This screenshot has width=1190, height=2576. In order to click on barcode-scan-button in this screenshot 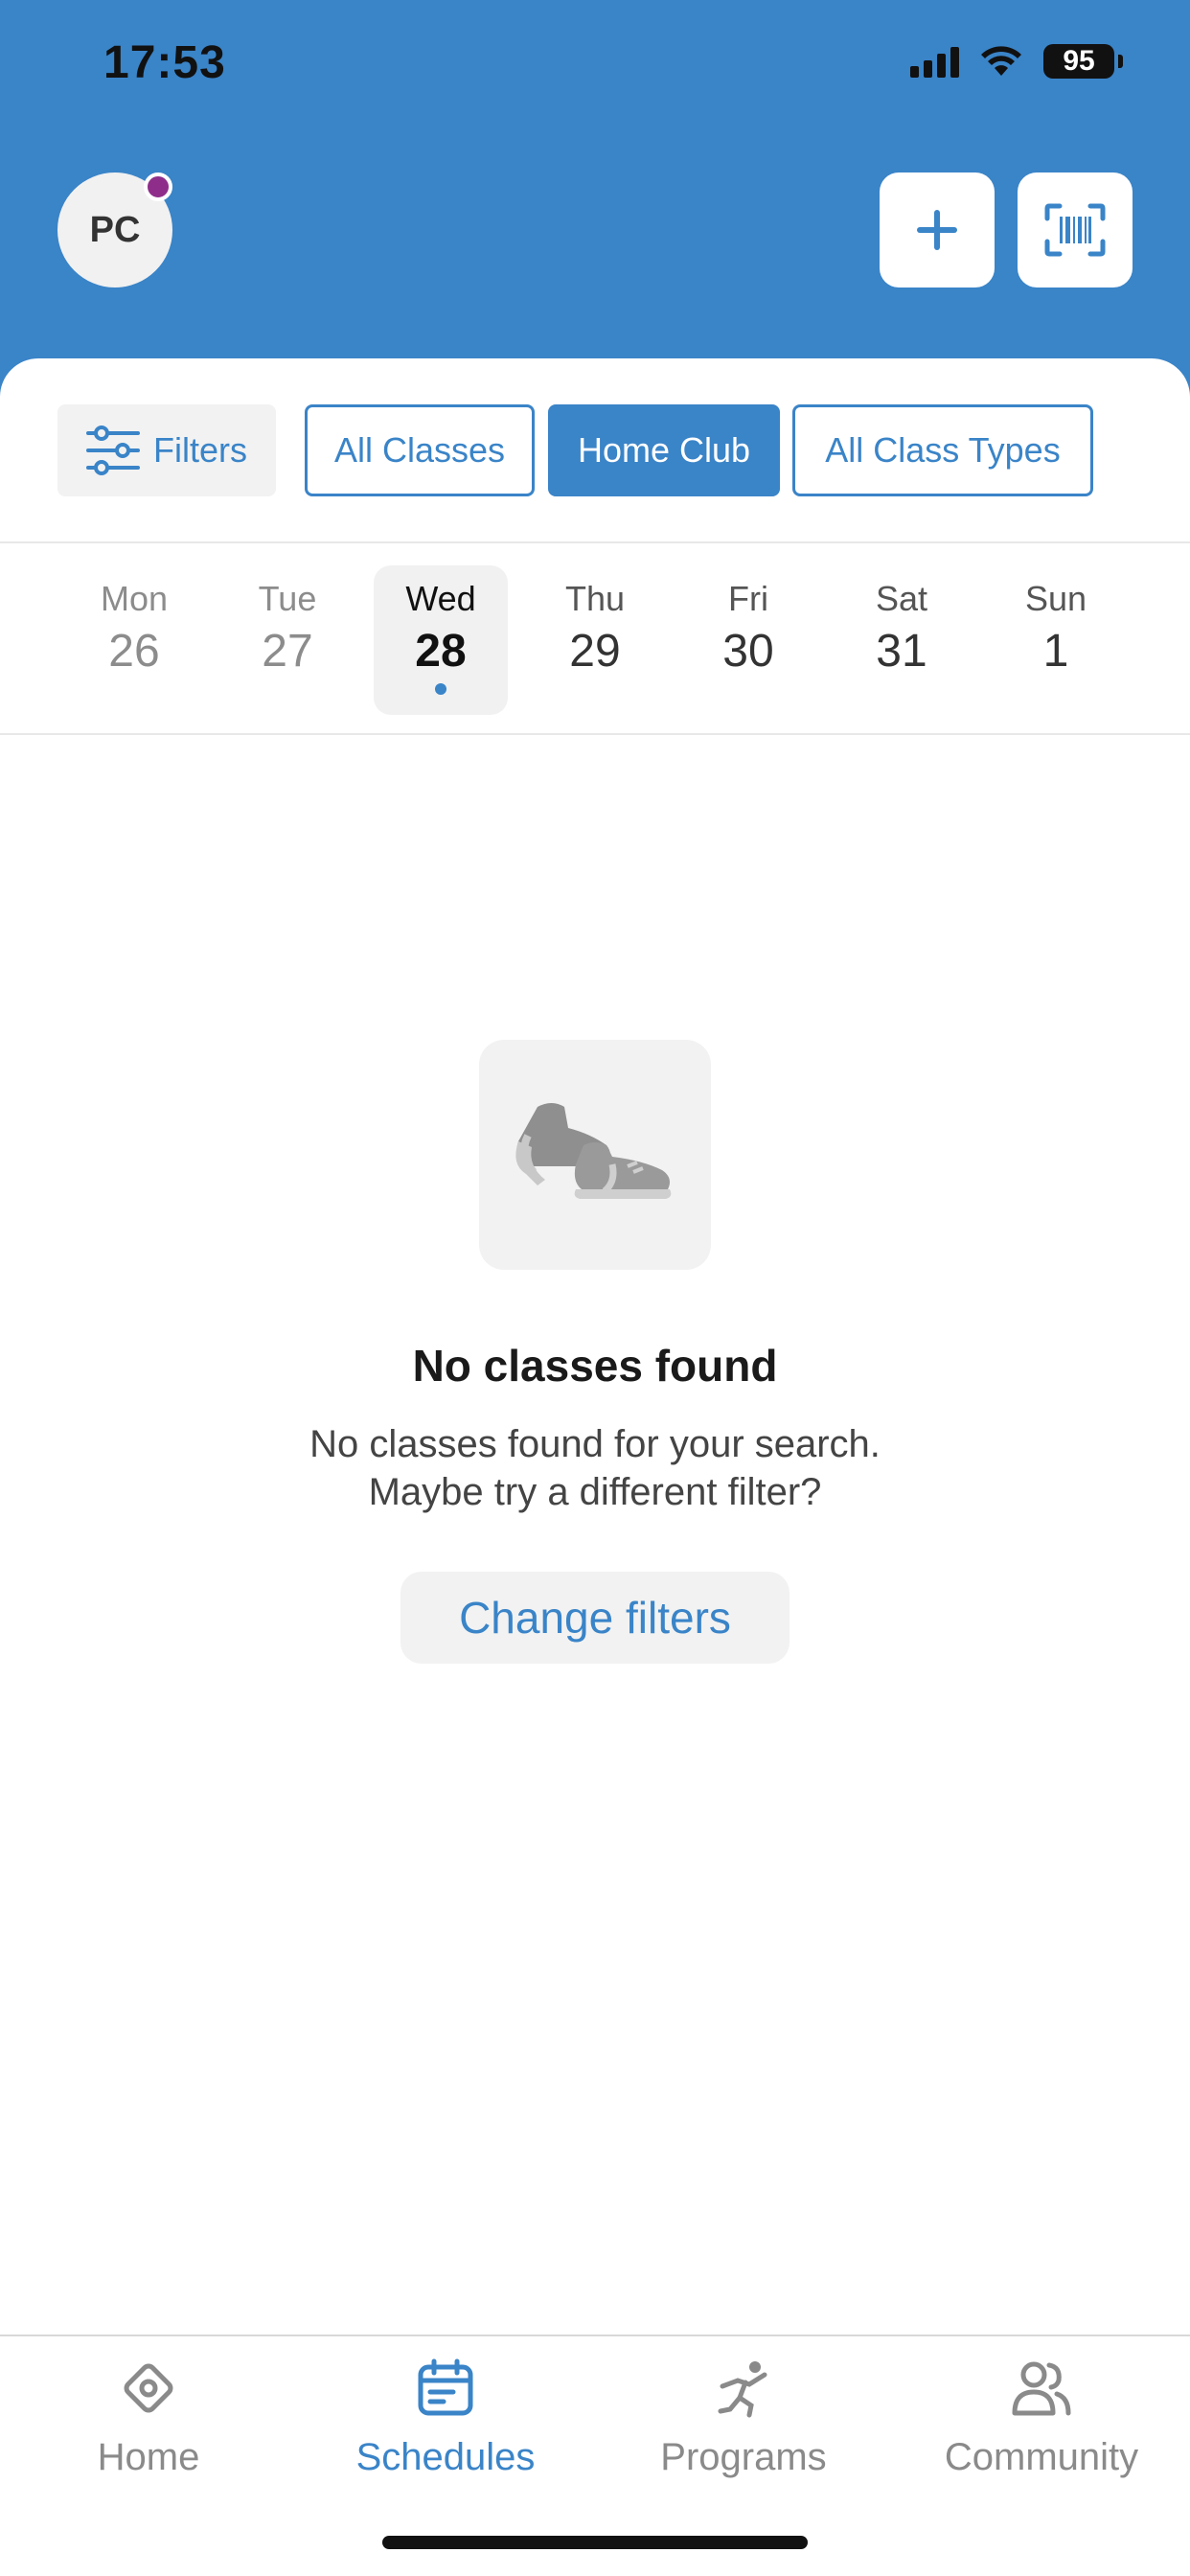, I will do `click(1075, 230)`.